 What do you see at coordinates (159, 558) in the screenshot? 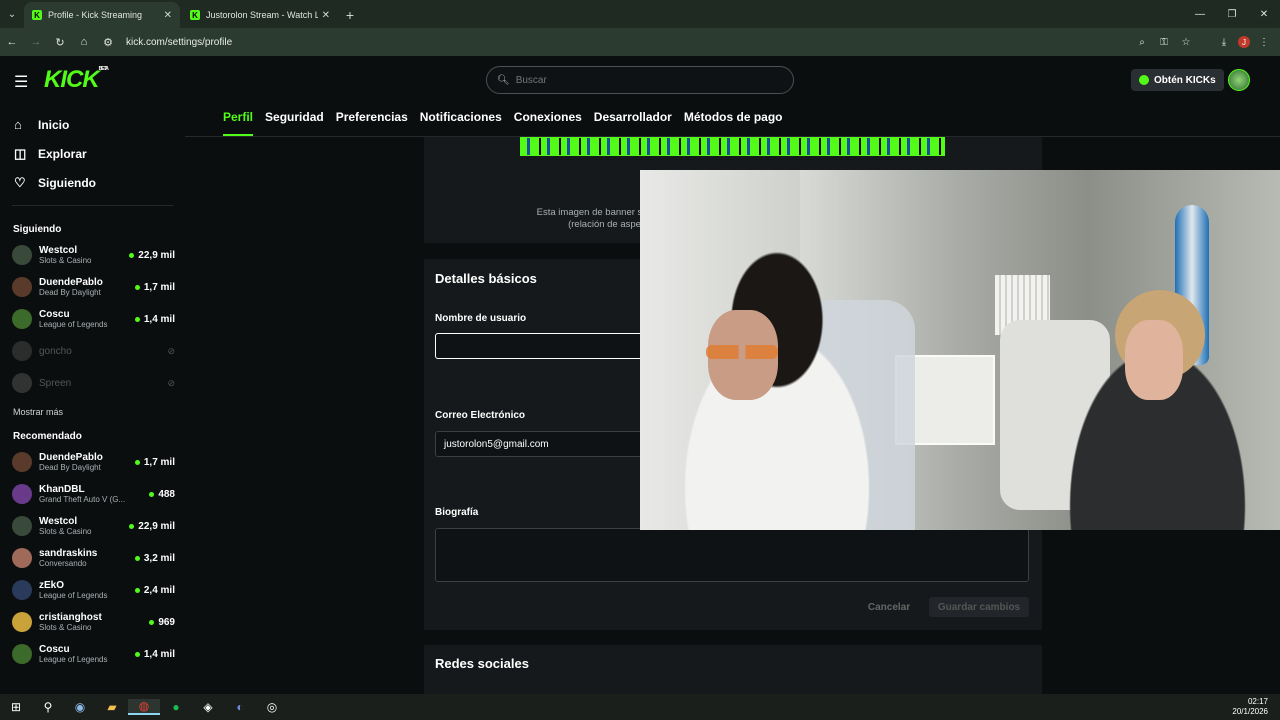
I see `viewer-count-text: 3,2 mil` at bounding box center [159, 558].